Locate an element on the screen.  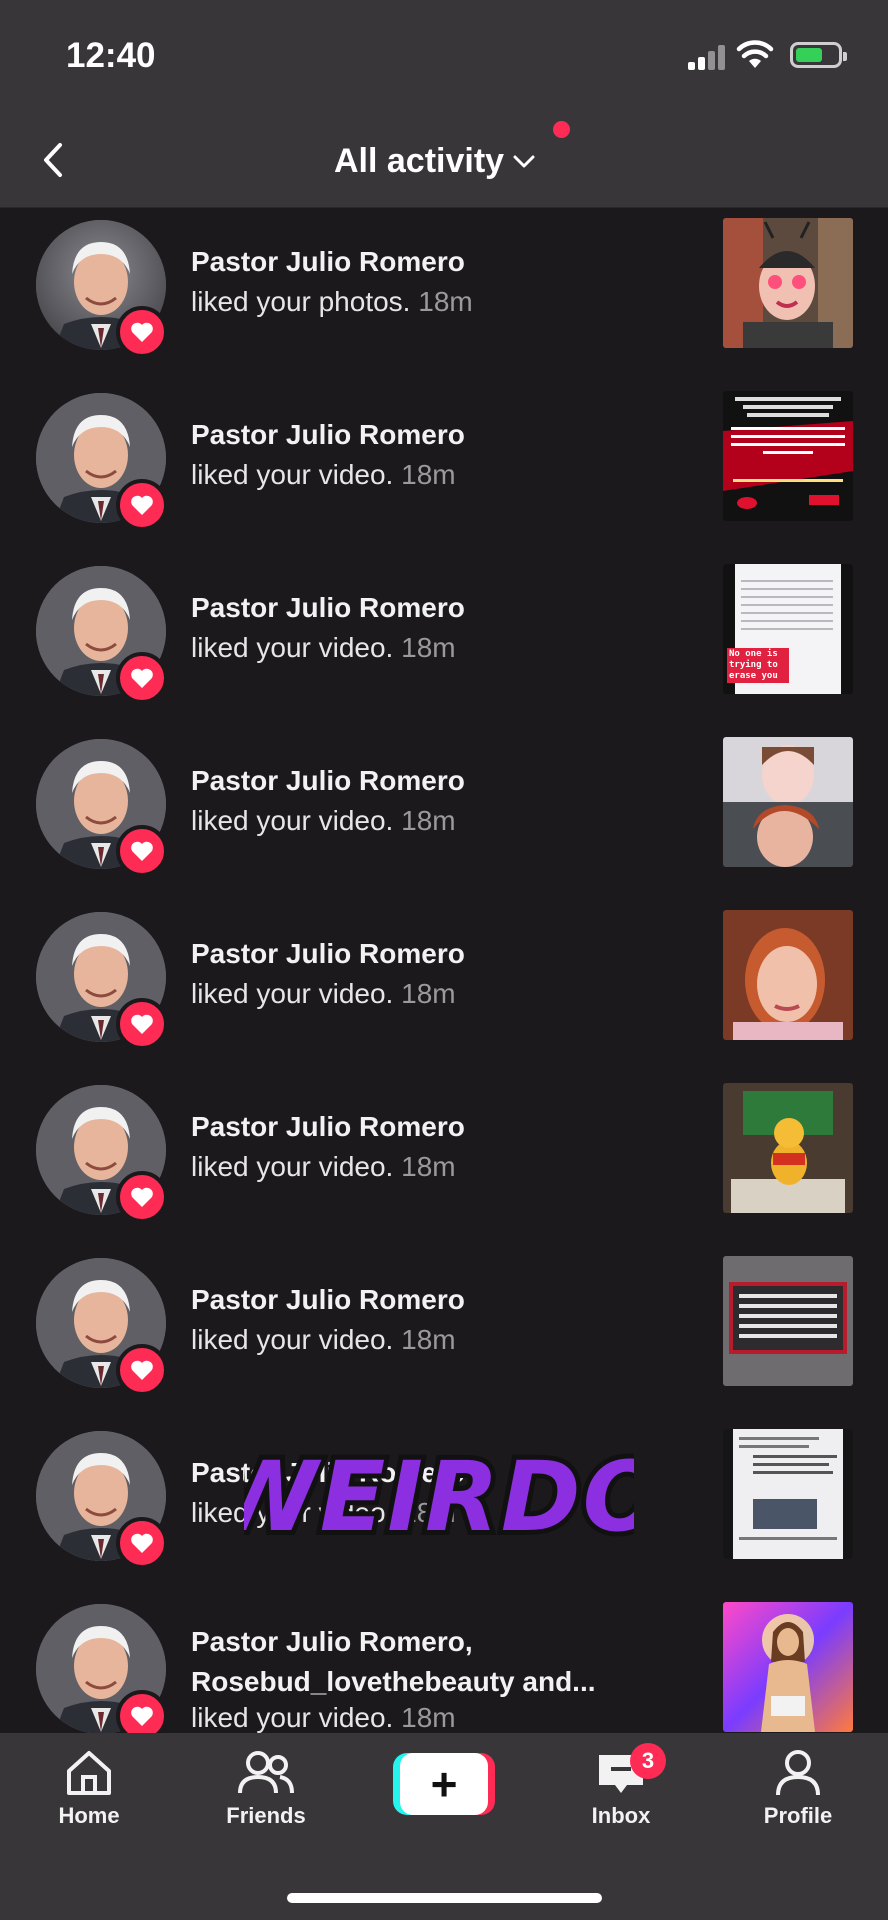
tab-home-label: Home is located at coordinates (89, 1815).